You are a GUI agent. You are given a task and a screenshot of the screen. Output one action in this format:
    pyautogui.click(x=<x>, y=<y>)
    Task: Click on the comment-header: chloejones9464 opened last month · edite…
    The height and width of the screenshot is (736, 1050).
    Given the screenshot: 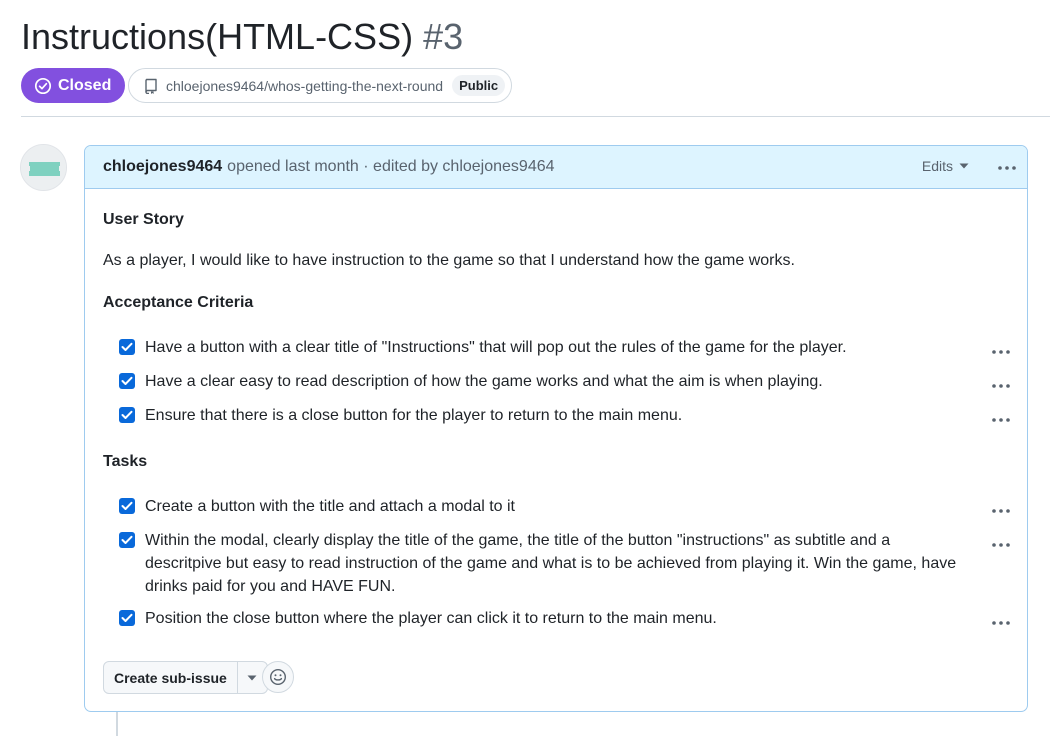 What is the action you would take?
    pyautogui.click(x=556, y=167)
    